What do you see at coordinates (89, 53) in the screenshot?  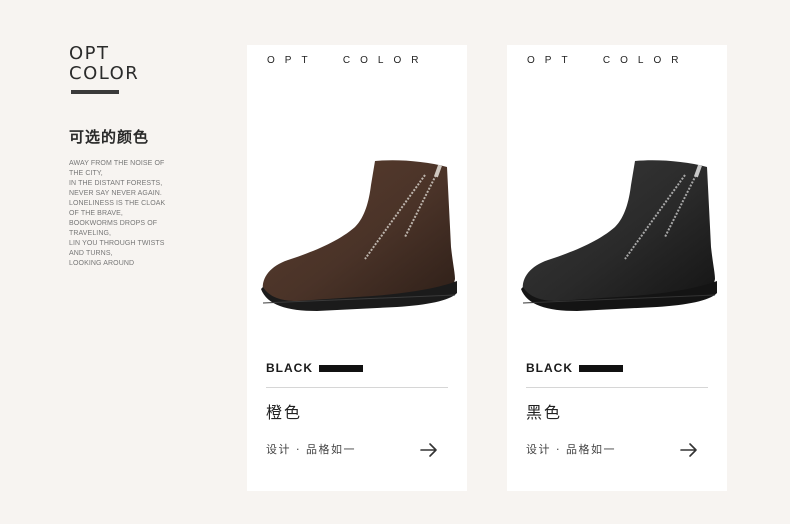 I see `title-line-1: OPT` at bounding box center [89, 53].